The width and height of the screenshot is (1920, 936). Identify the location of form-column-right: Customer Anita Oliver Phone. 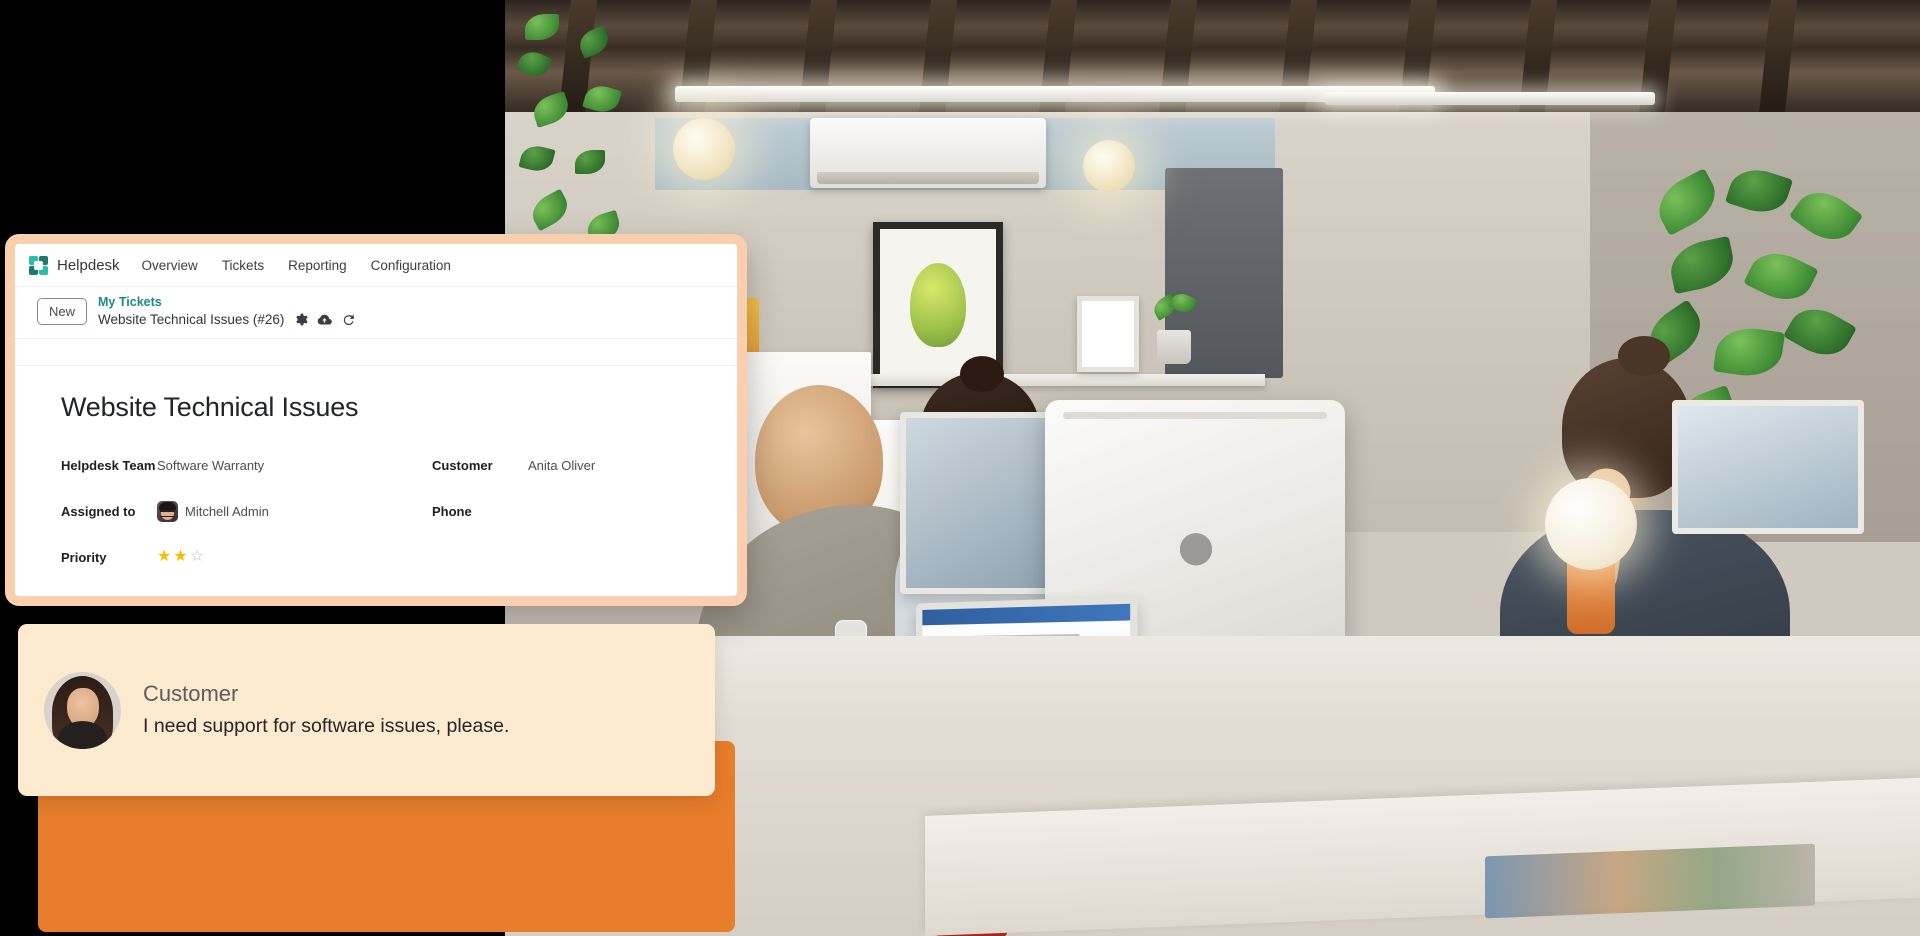
(521, 523).